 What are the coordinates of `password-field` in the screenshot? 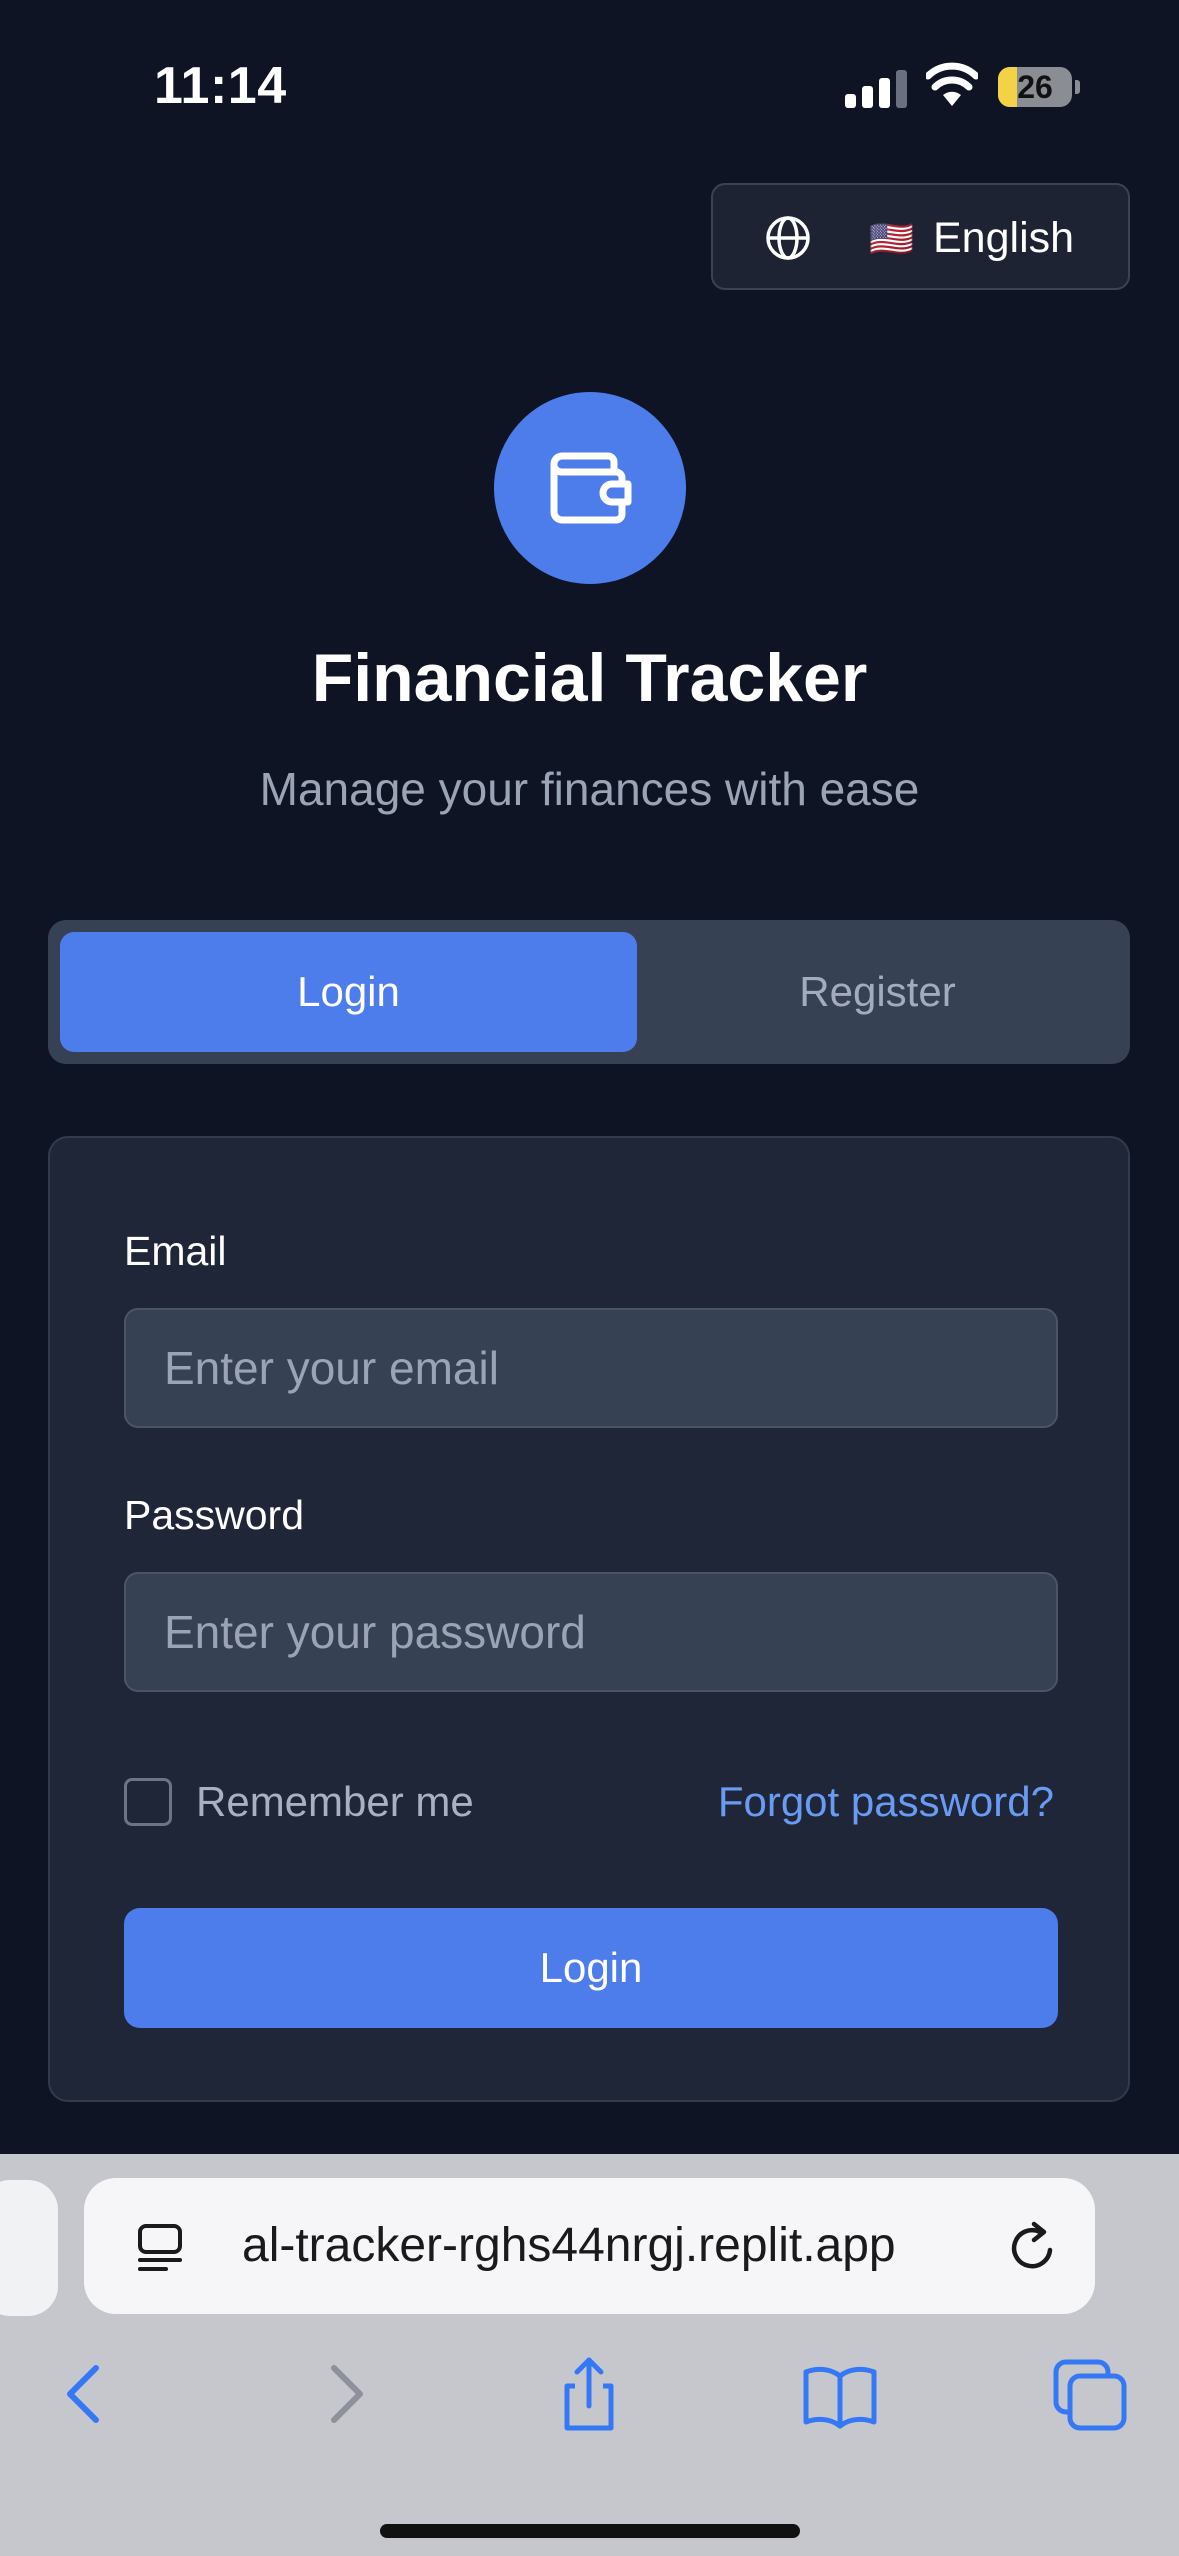 It's located at (591, 1632).